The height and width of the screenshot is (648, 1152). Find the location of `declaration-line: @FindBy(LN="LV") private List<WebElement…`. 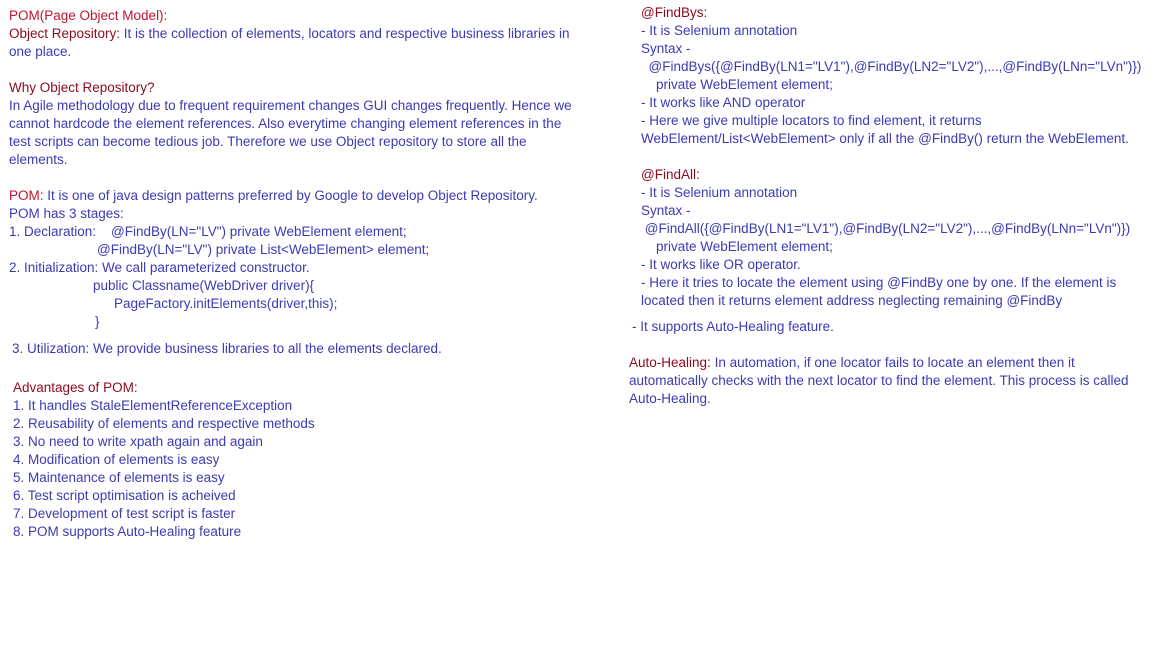

declaration-line: @FindBy(LN="LV") private List<WebElement… is located at coordinates (263, 249).